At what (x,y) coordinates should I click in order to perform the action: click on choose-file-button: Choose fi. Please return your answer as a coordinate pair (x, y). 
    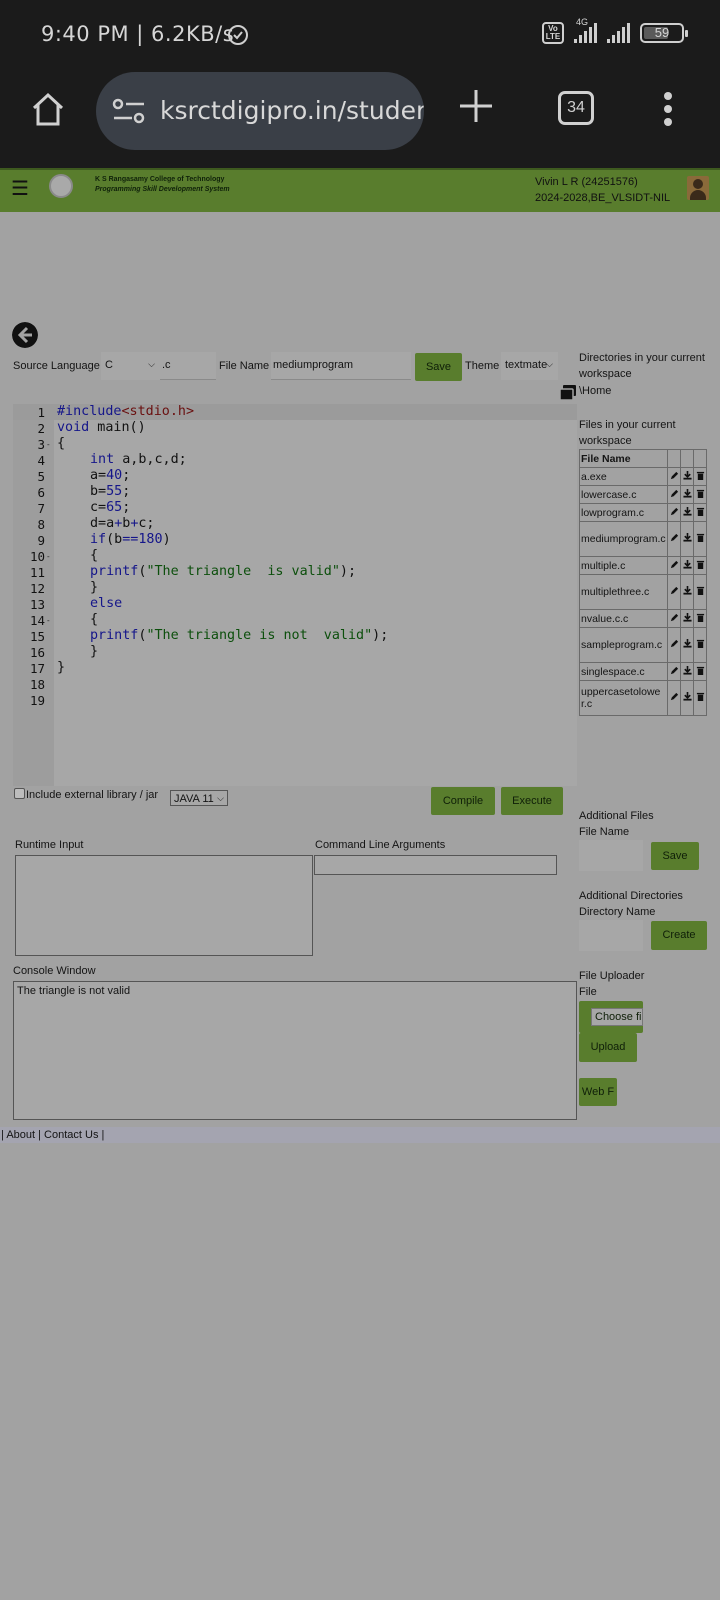
    Looking at the image, I should click on (617, 1017).